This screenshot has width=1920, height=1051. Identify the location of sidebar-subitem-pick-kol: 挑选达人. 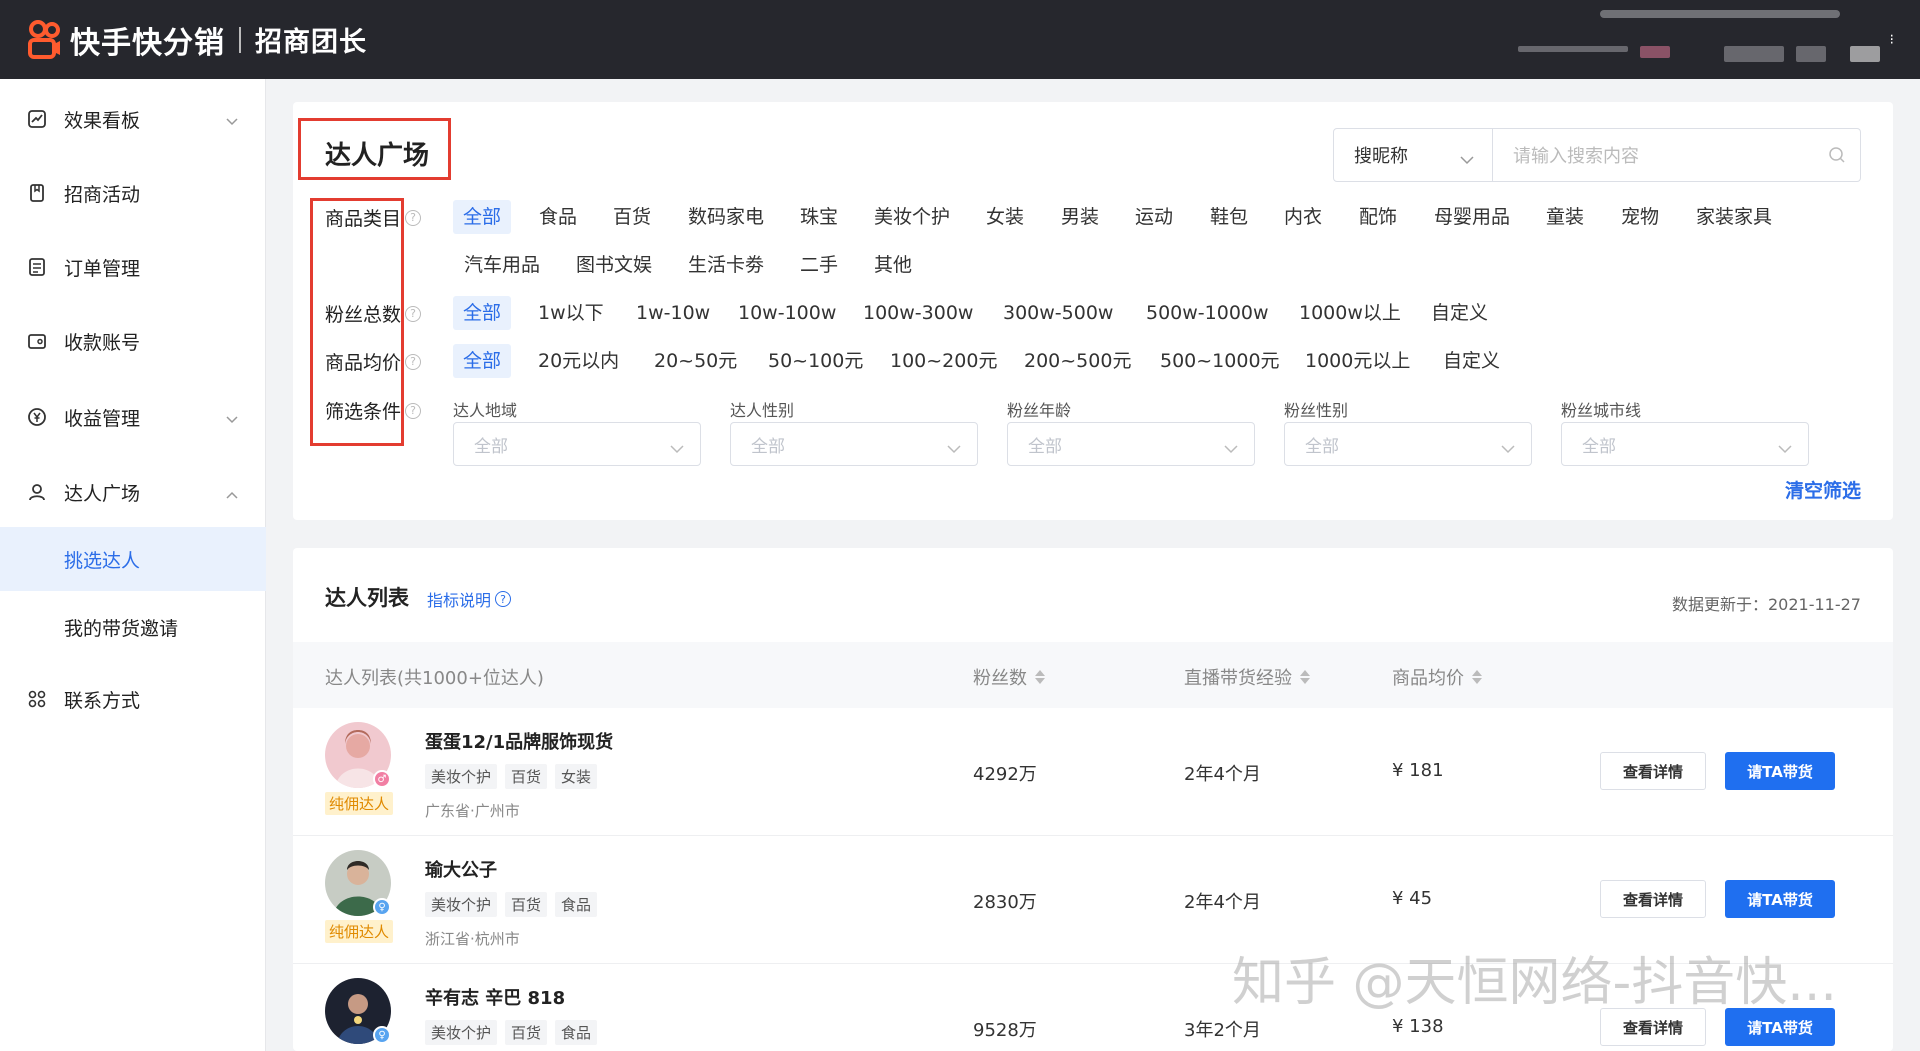
(133, 559).